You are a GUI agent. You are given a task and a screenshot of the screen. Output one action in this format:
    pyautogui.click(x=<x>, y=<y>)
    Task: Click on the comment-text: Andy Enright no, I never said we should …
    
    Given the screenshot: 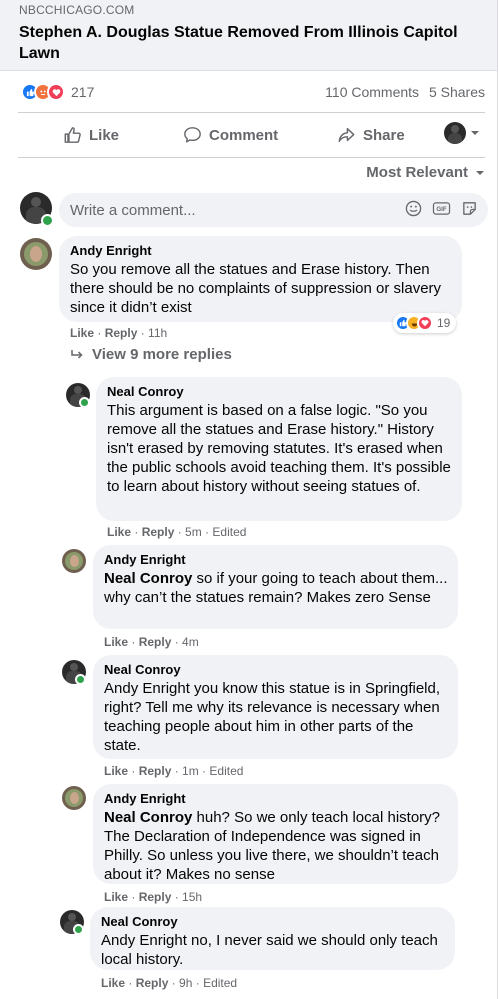 What is the action you would take?
    pyautogui.click(x=269, y=950)
    